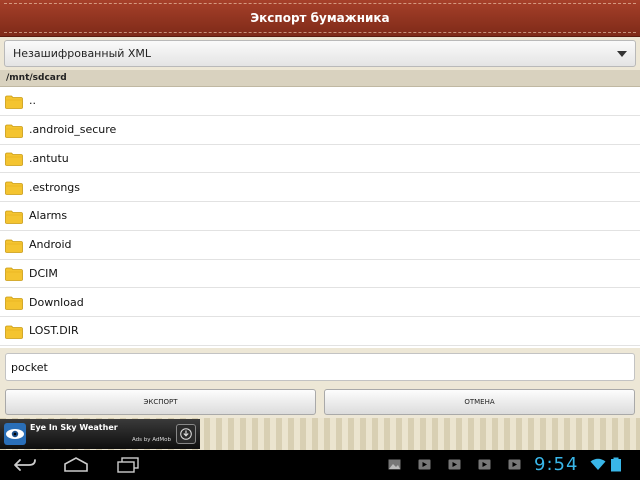  Describe the element at coordinates (556, 464) in the screenshot. I see `status-clock: 9:54` at that location.